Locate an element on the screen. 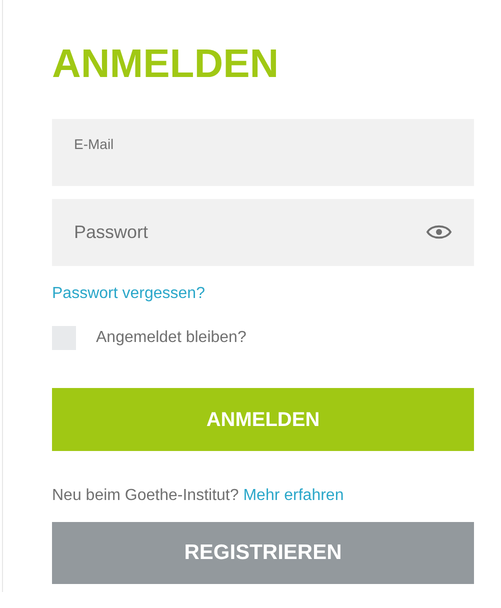 Image resolution: width=501 pixels, height=608 pixels. remember-me-label: Angemeldet bleiben? is located at coordinates (171, 338).